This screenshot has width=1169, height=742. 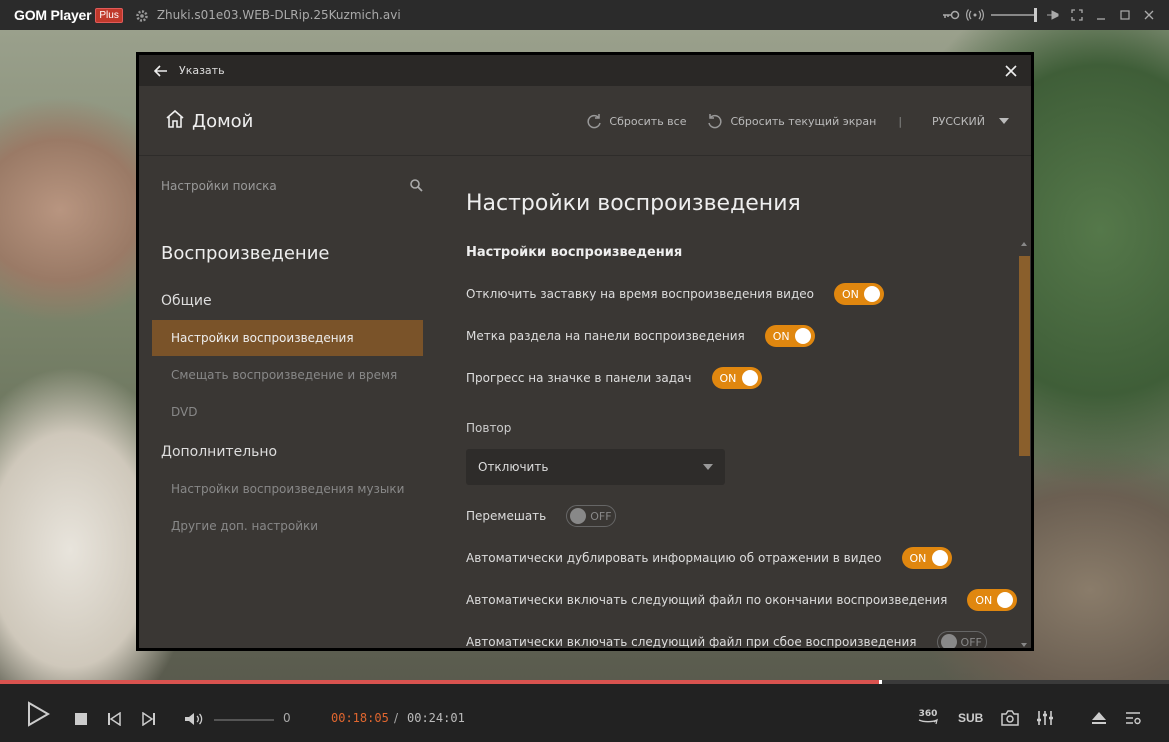 What do you see at coordinates (579, 378) in the screenshot?
I see `setting-label: Прогресс на значке в панели задач` at bounding box center [579, 378].